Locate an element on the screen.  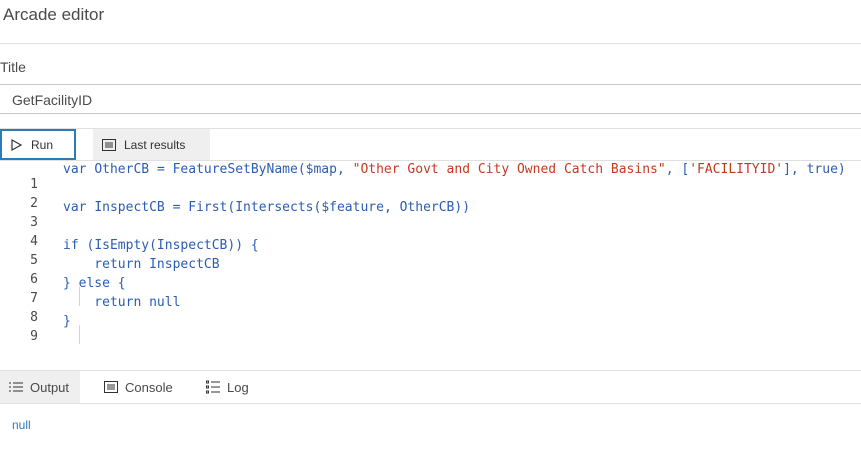
tab-output: Output is located at coordinates (40, 387).